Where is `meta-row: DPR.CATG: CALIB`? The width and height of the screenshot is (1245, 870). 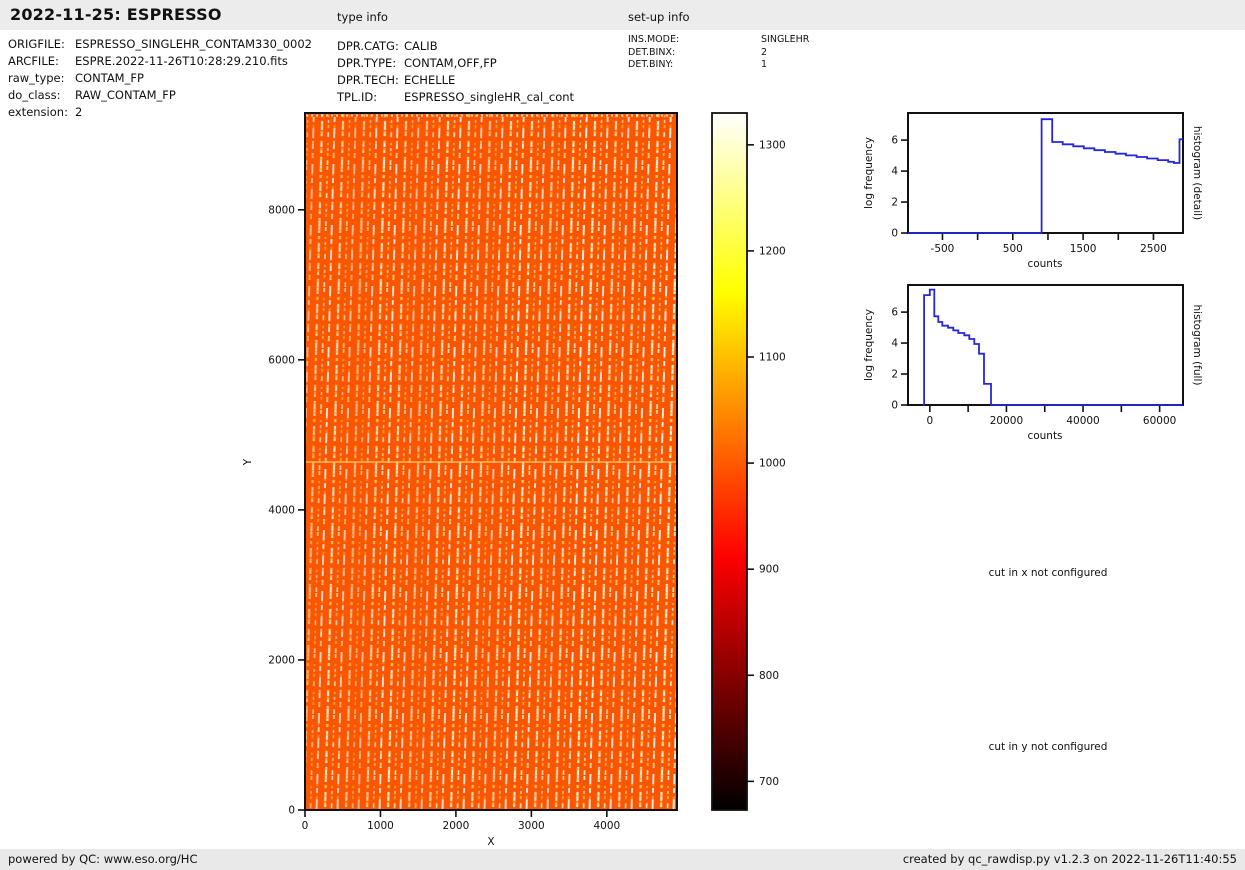
meta-row: DPR.CATG: CALIB is located at coordinates (482, 46).